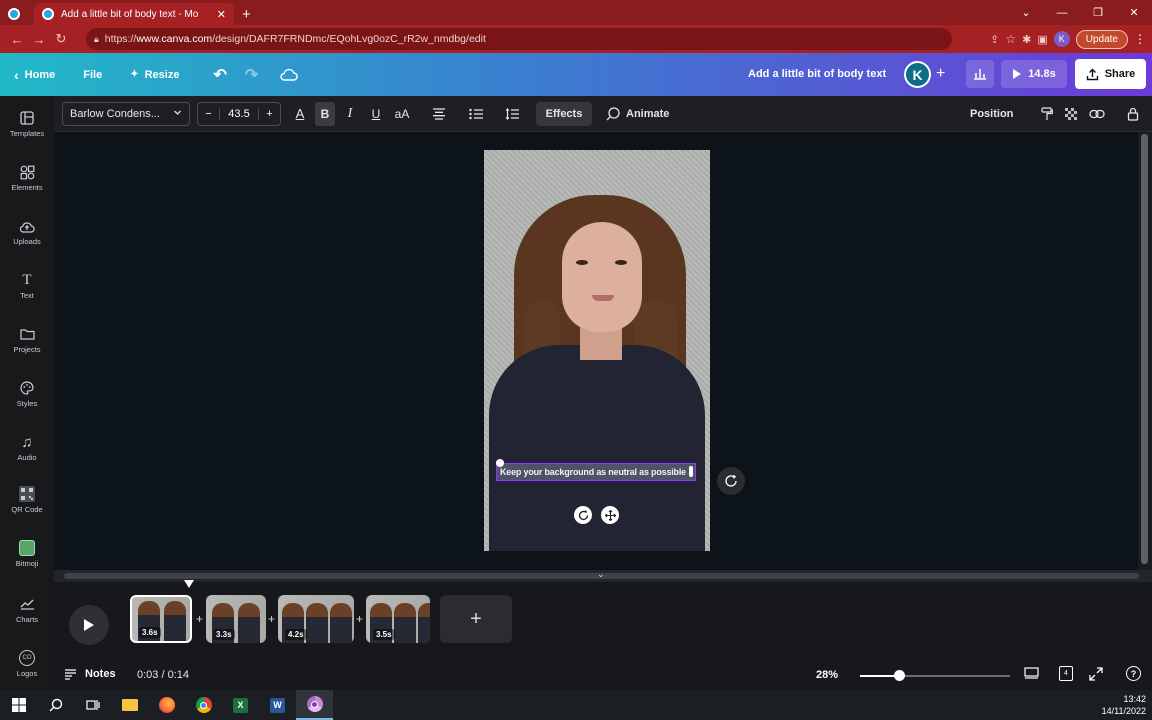 The image size is (1152, 720). Describe the element at coordinates (61, 39) in the screenshot. I see `reload-icon: ↻` at that location.